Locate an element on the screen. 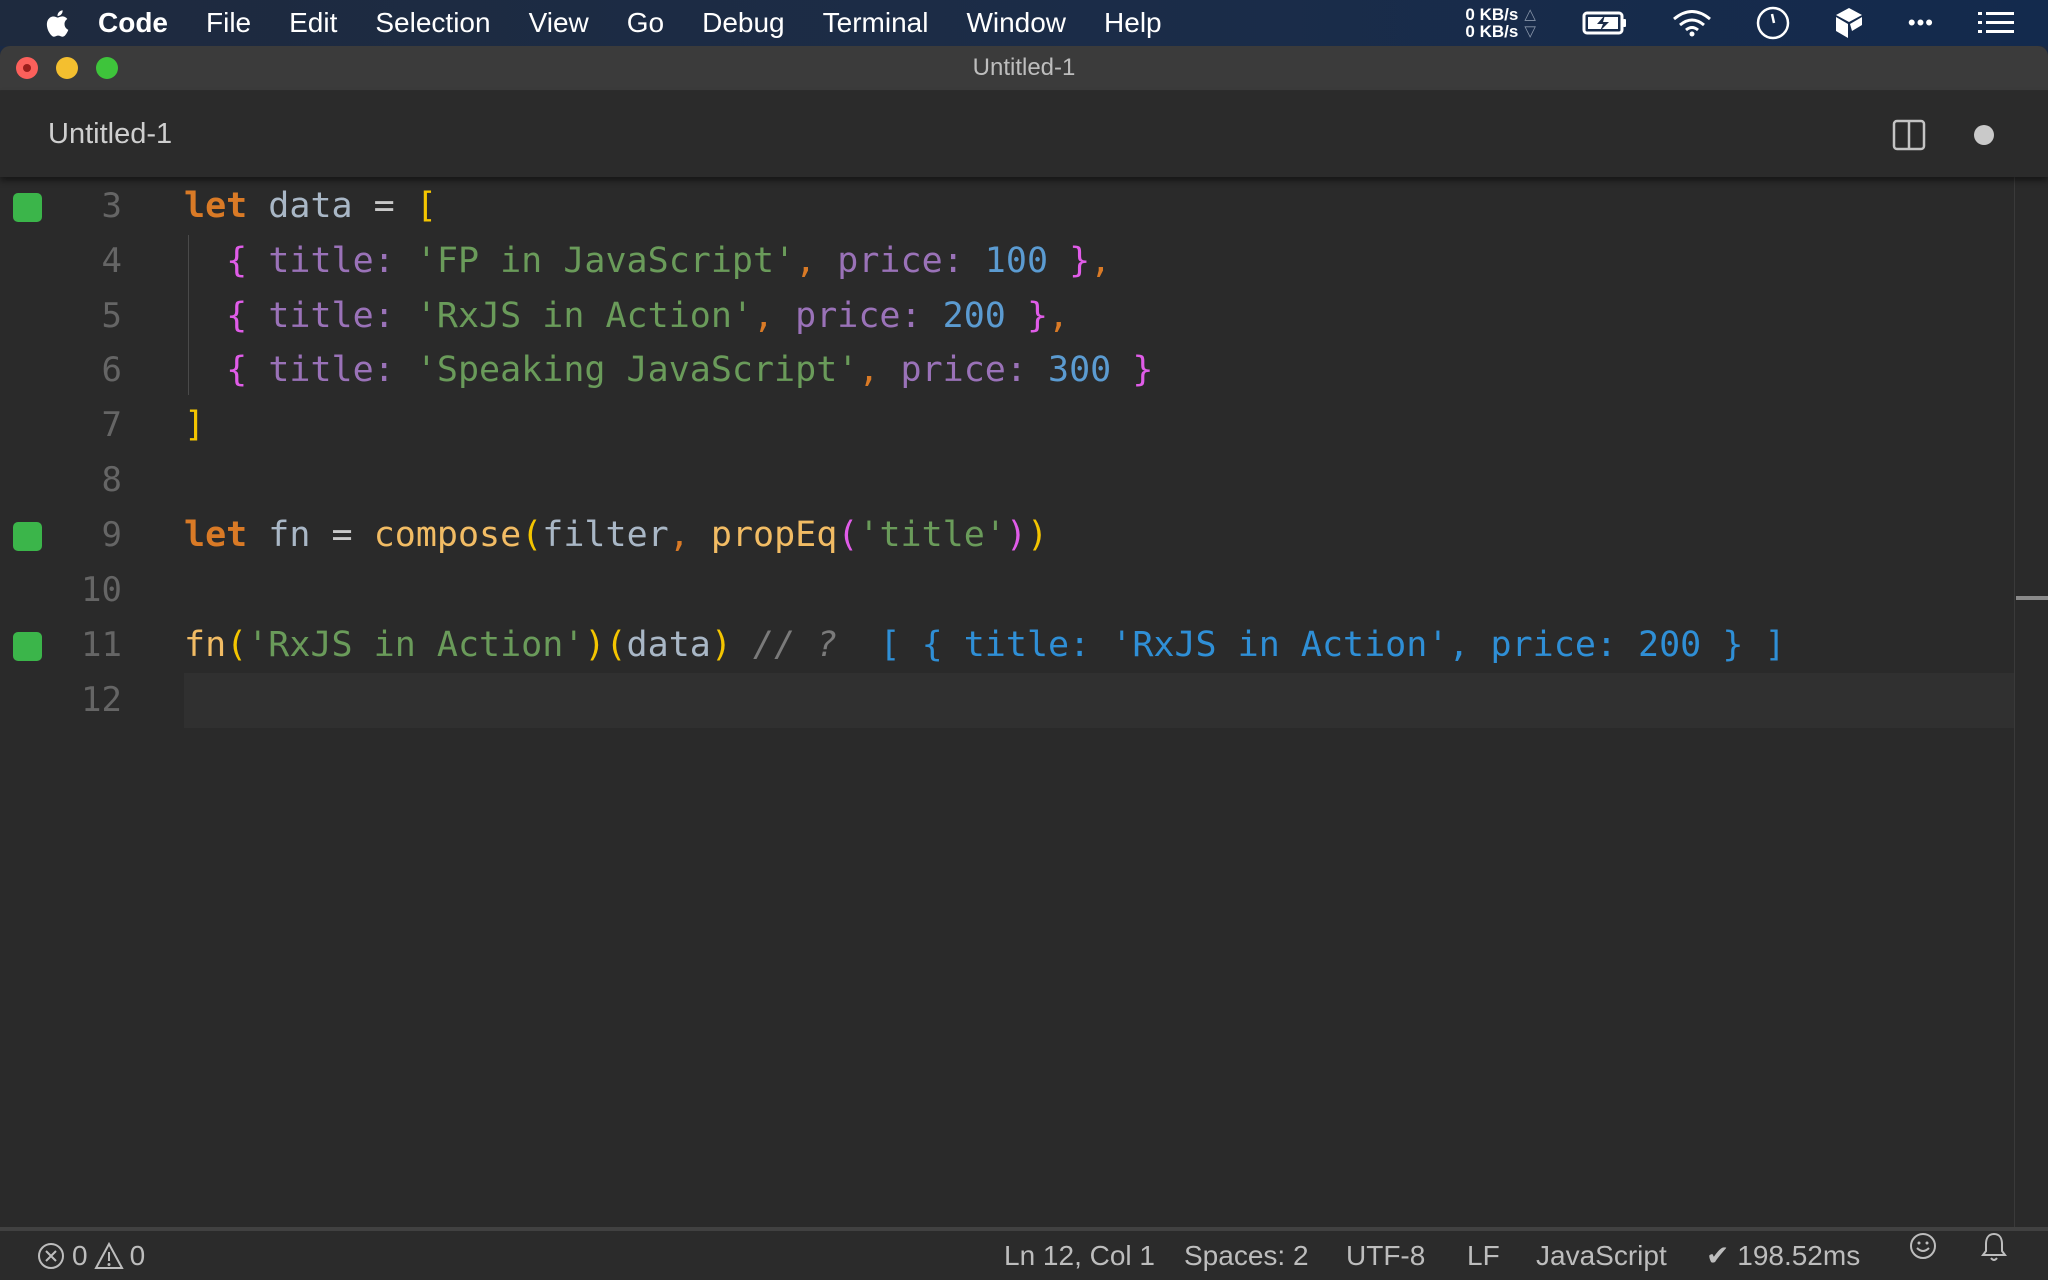 The image size is (2048, 1280). code-token: ] is located at coordinates (195, 425).